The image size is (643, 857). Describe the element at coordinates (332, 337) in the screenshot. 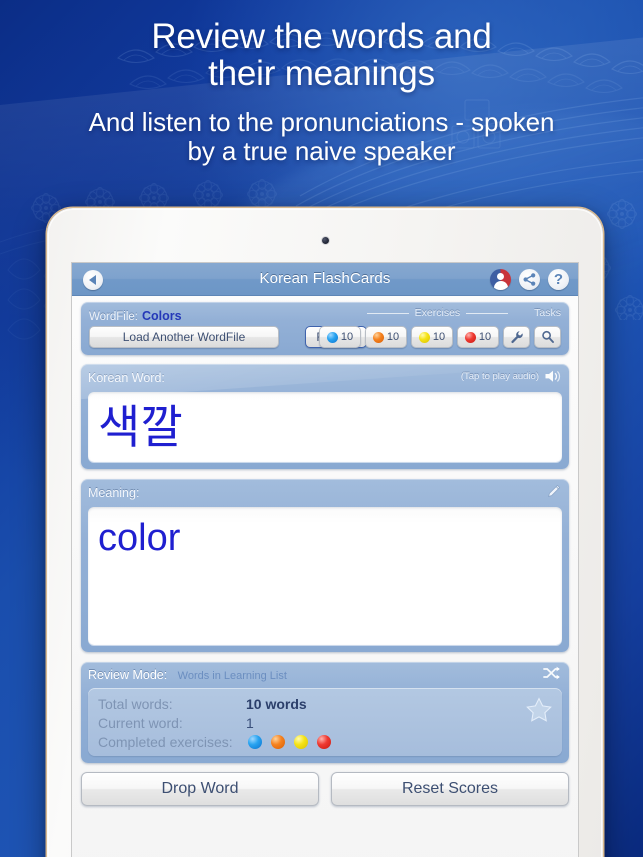

I see `blue-dot-icon` at that location.